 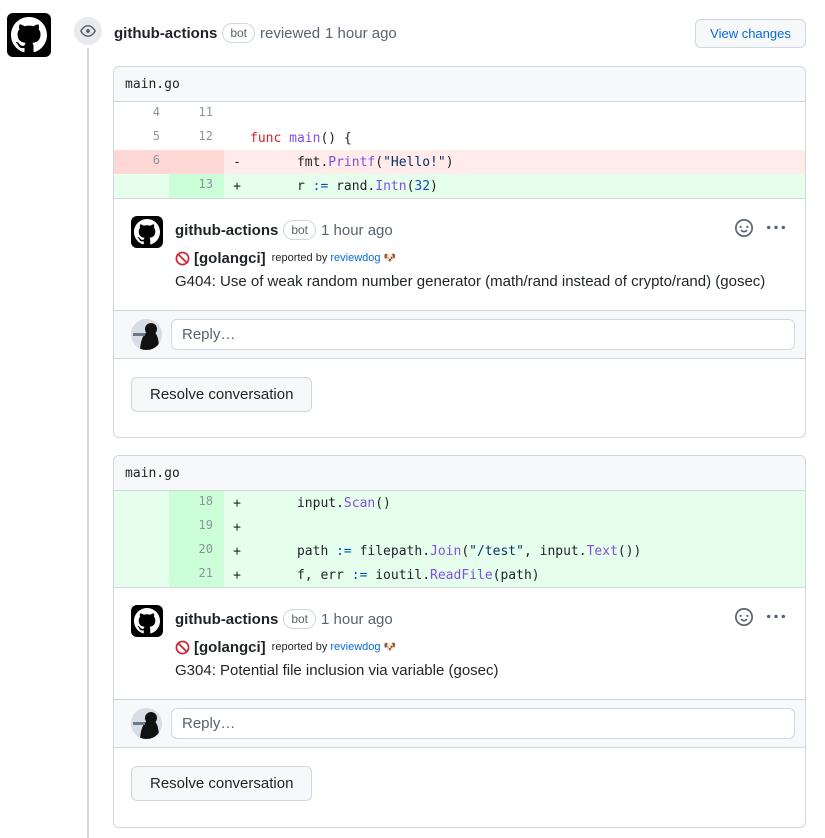 I want to click on diff-line-deleted: 6 - fmt.Printf("Hello!"), so click(x=459, y=162).